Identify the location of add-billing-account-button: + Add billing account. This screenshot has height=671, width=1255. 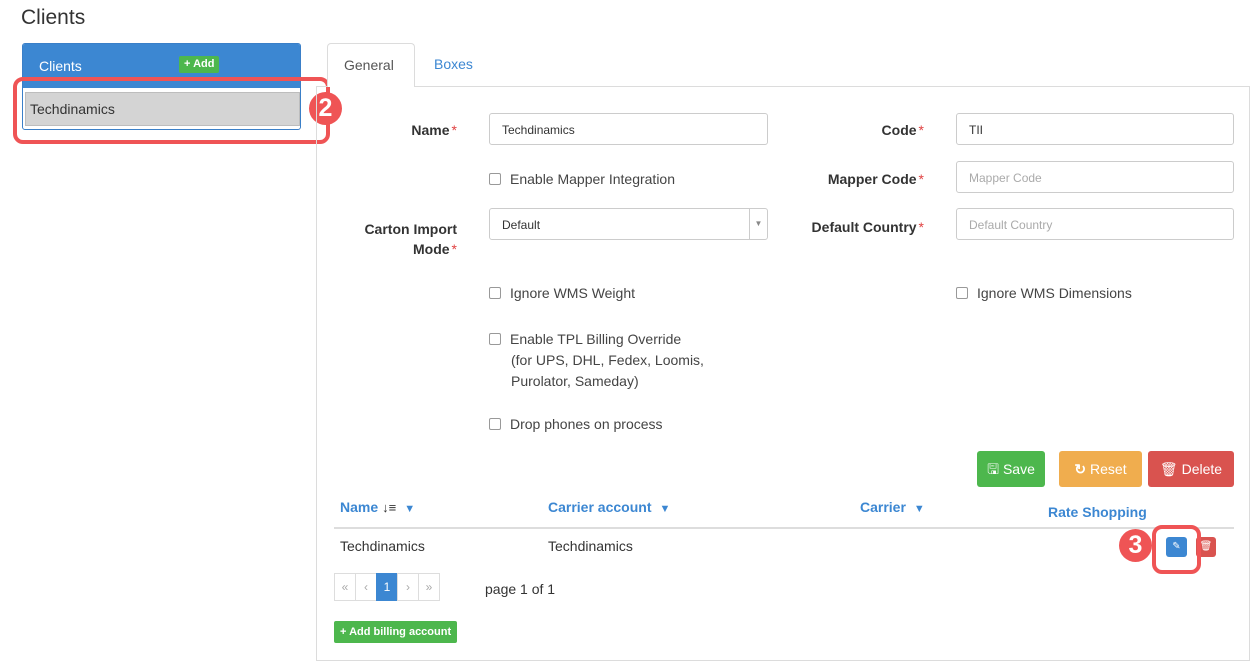
(396, 632).